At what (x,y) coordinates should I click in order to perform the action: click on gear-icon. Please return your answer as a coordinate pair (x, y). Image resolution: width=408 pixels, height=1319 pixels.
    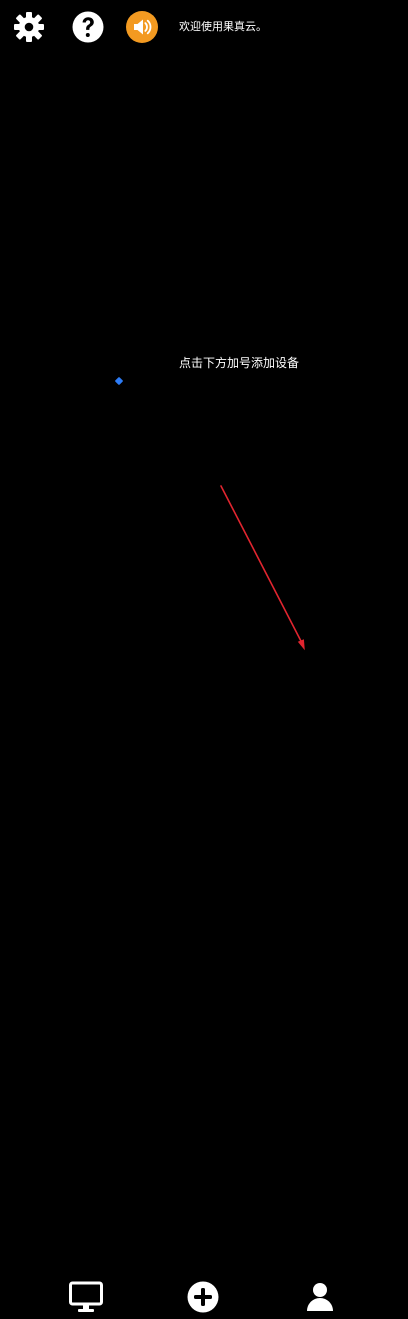
    Looking at the image, I should click on (29, 27).